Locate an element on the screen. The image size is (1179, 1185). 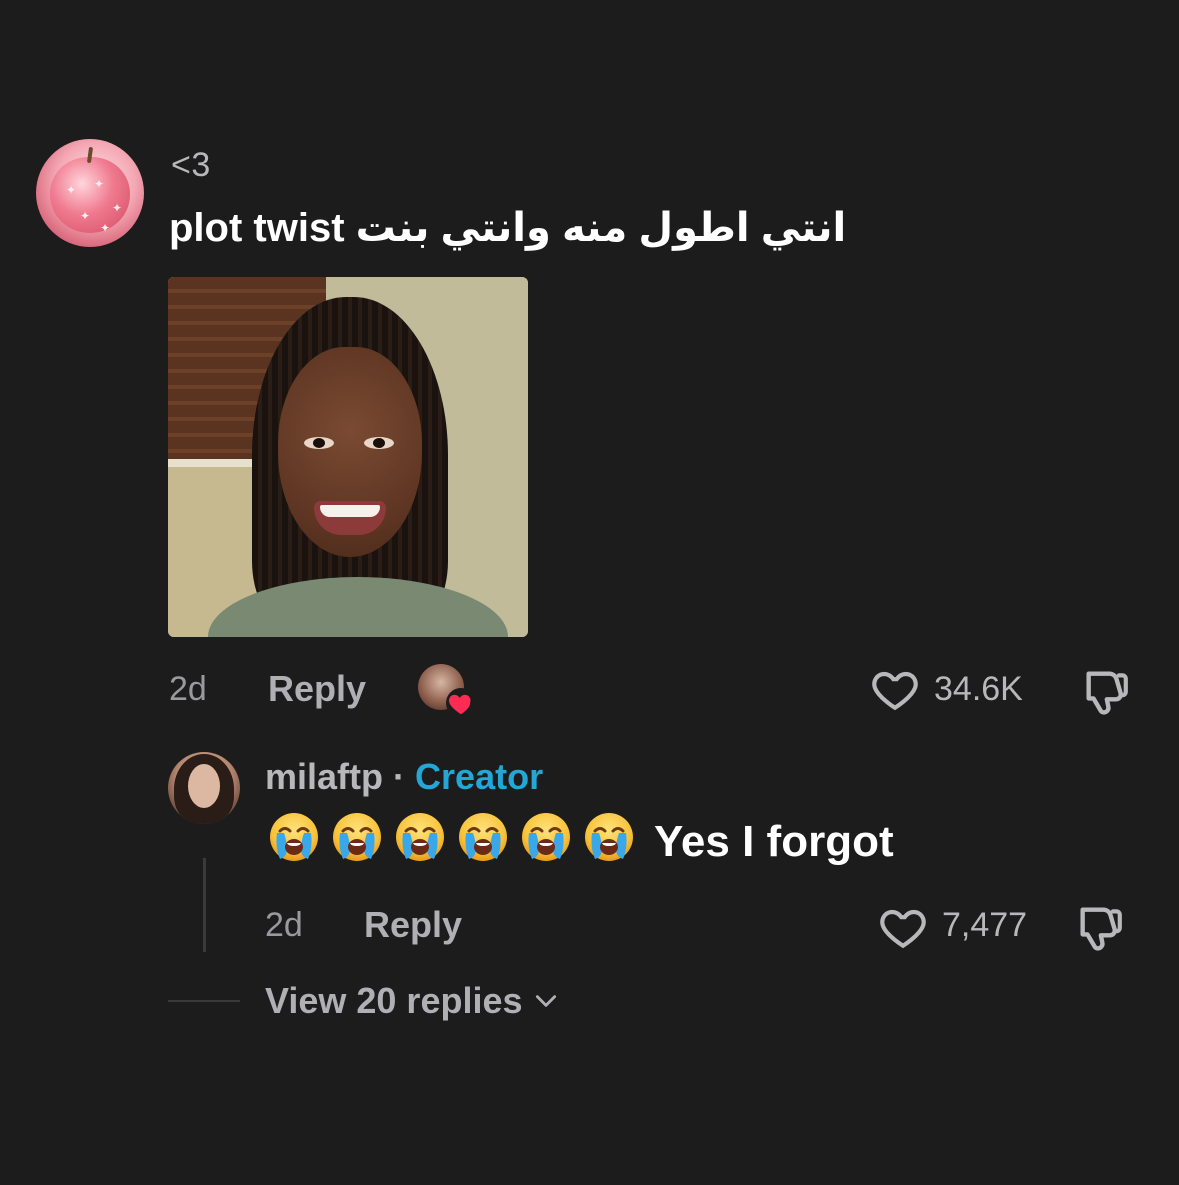
comment-text: انتي اطول منه وانتي بنت plot twist is located at coordinates (508, 228).